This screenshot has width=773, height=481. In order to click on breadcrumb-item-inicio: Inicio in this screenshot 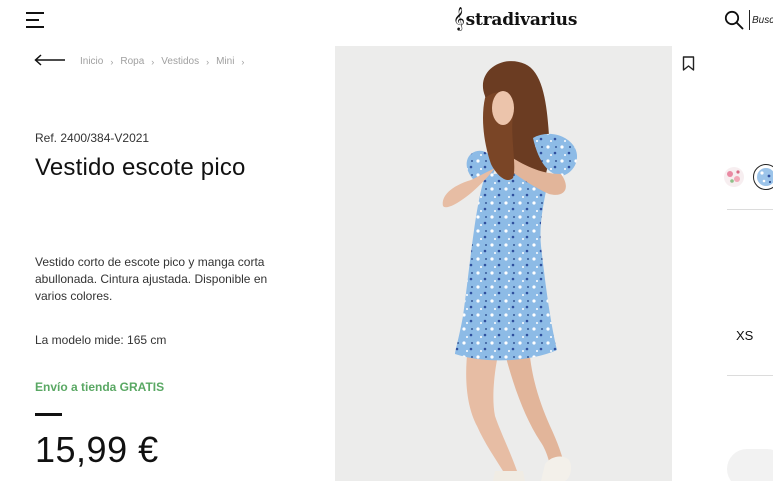, I will do `click(91, 61)`.